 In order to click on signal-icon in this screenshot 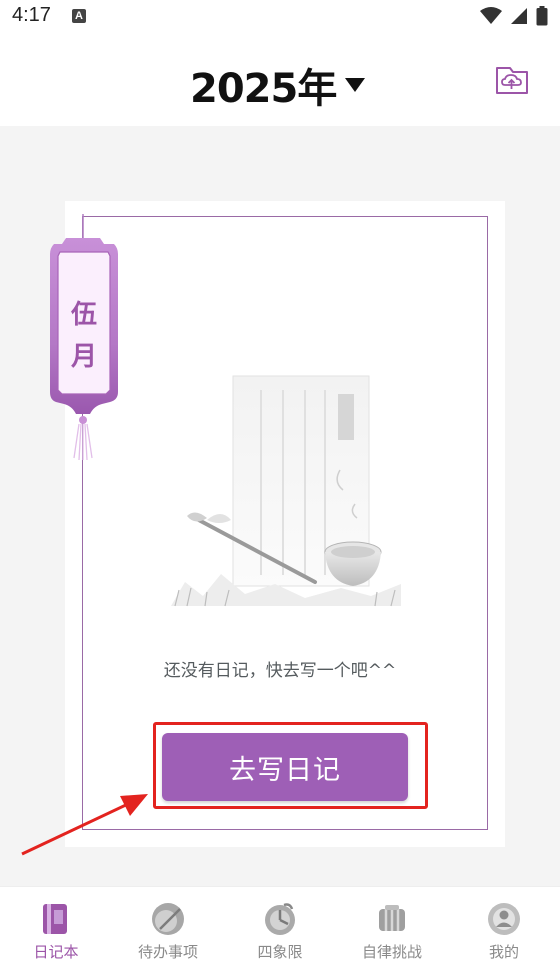, I will do `click(519, 16)`.